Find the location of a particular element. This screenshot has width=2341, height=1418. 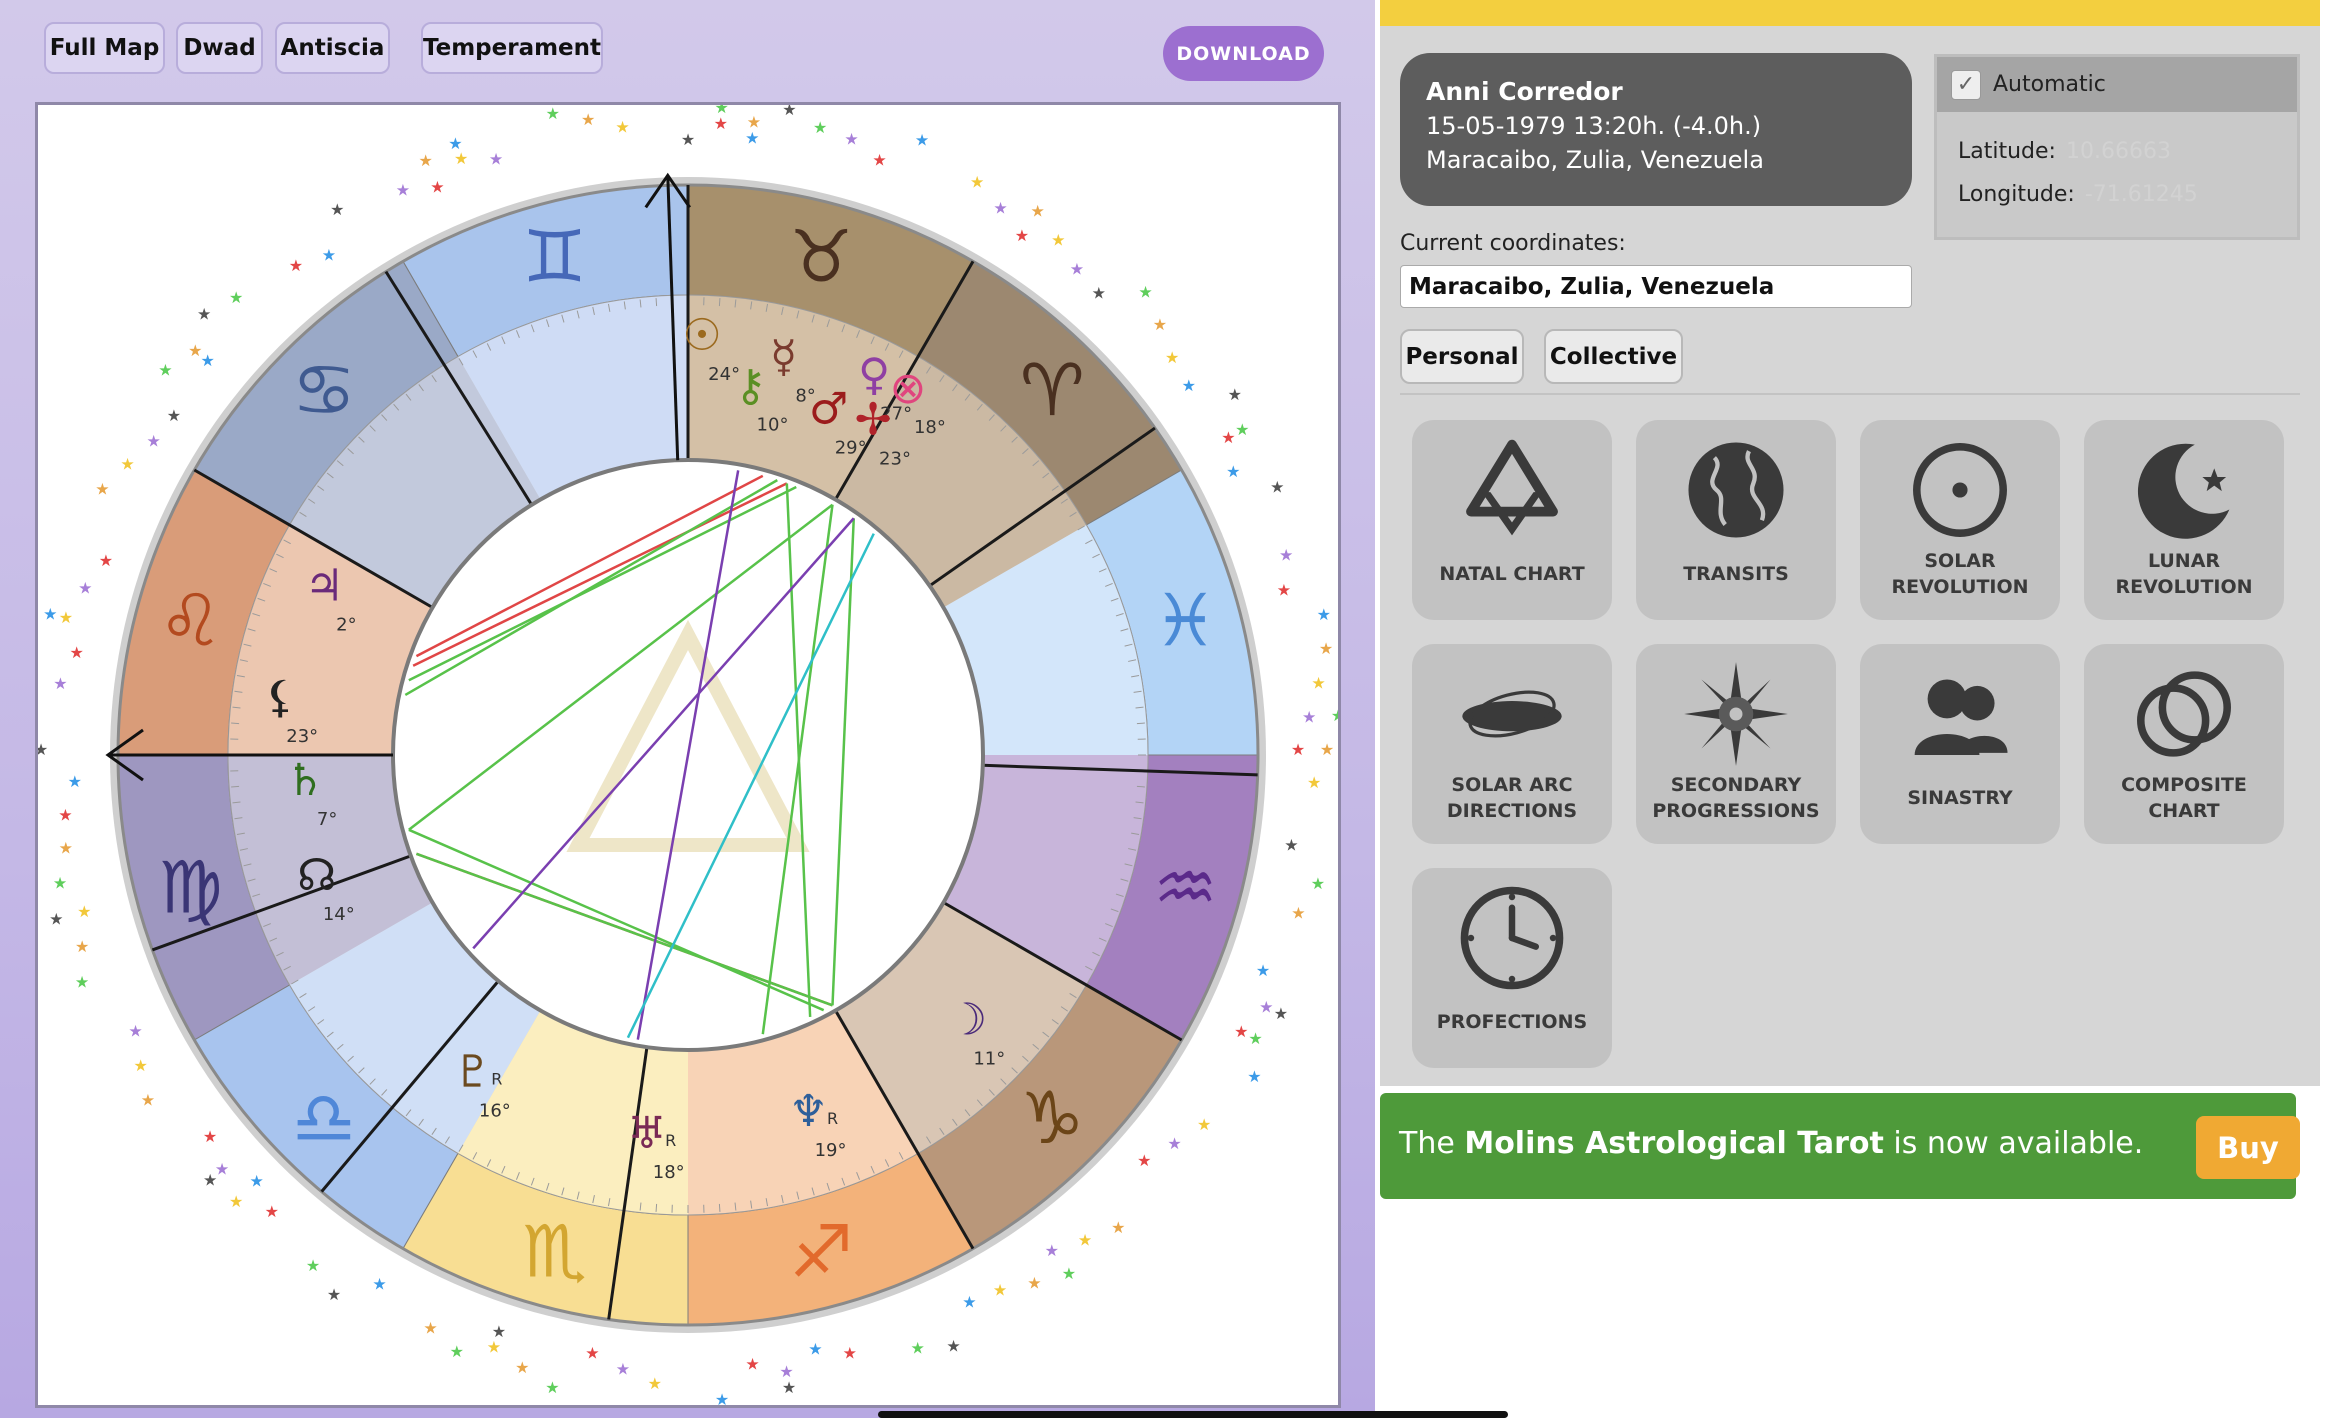

planet-degree-uranus: 18° is located at coordinates (669, 1172).